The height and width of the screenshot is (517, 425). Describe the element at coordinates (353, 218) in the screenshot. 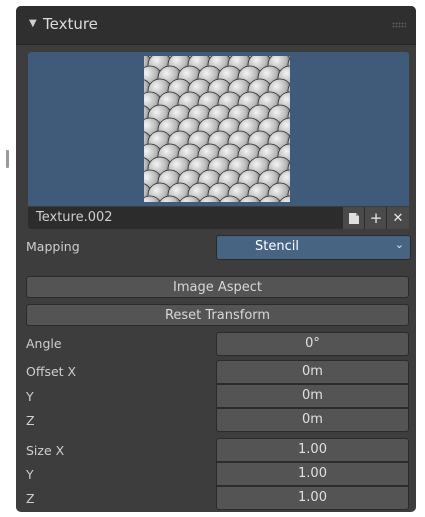

I see `new-file-icon` at that location.